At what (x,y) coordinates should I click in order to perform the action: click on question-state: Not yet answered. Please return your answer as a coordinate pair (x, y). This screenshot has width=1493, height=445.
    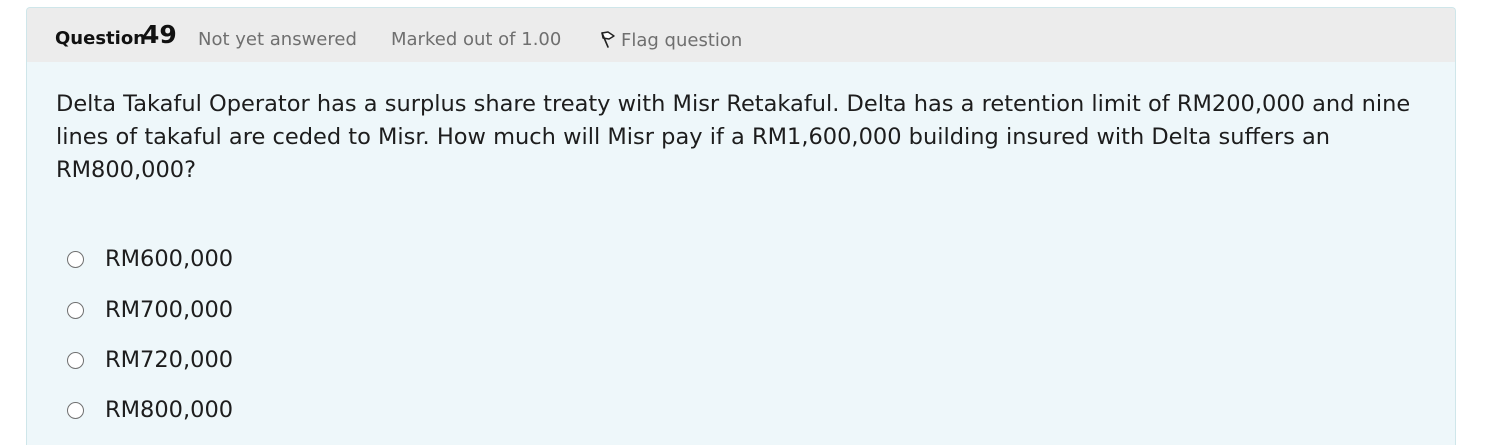
    Looking at the image, I should click on (277, 39).